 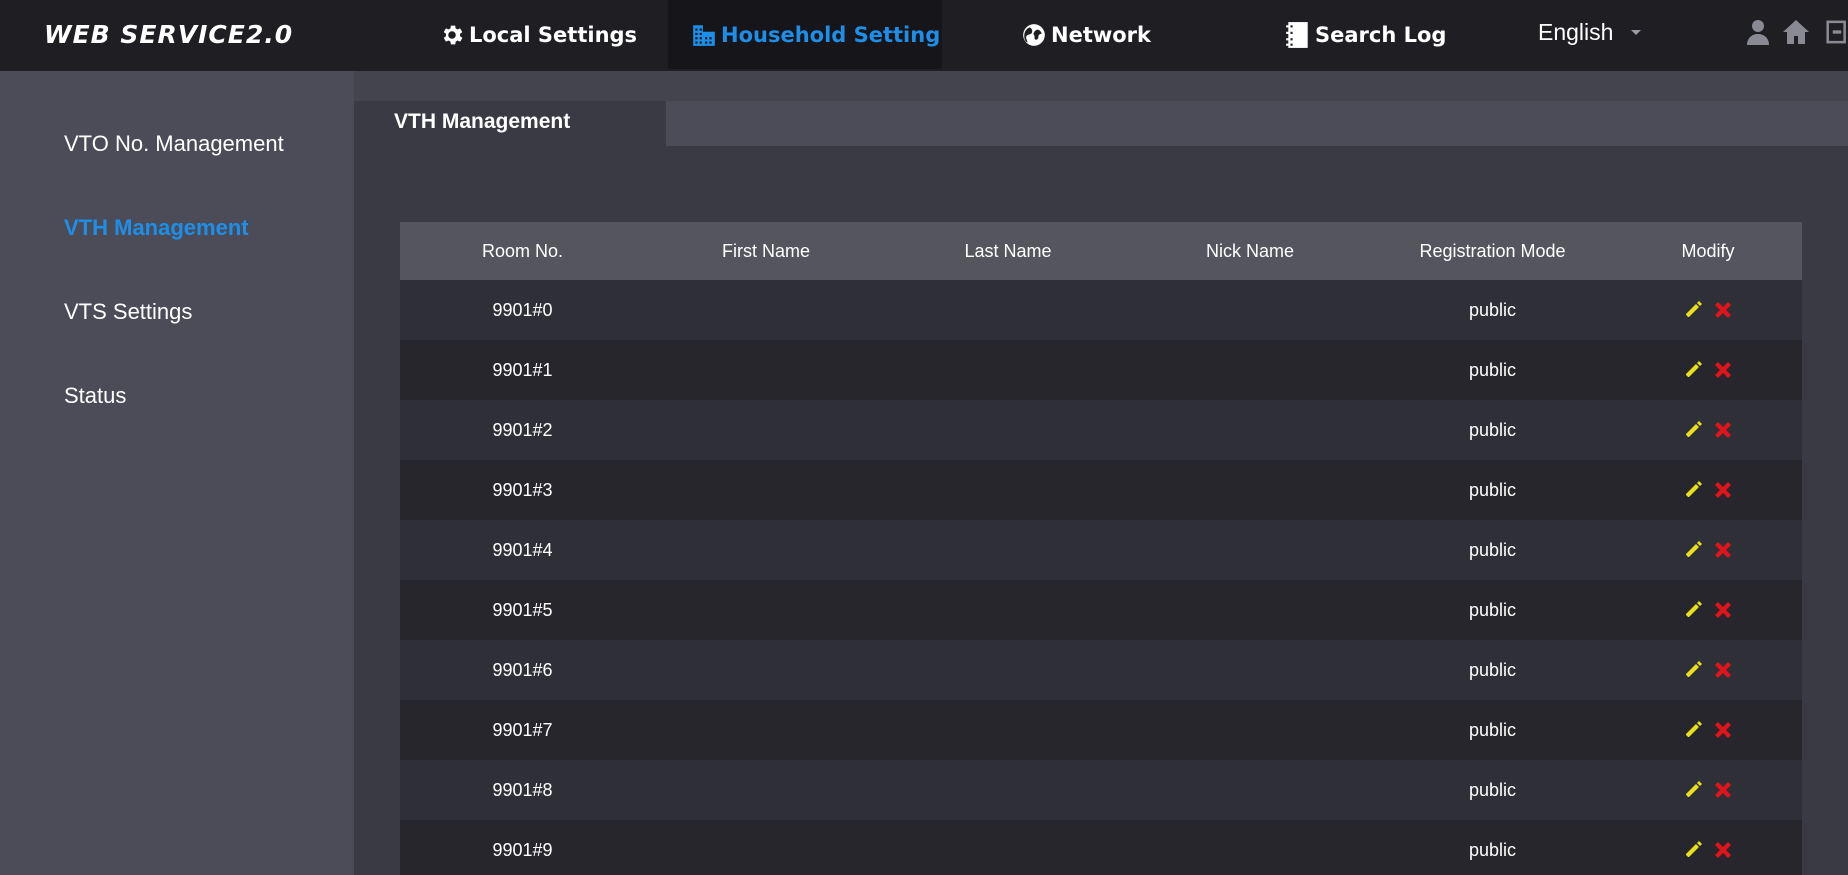 What do you see at coordinates (156, 228) in the screenshot?
I see `sidebar-item-vth-management: VTH Management` at bounding box center [156, 228].